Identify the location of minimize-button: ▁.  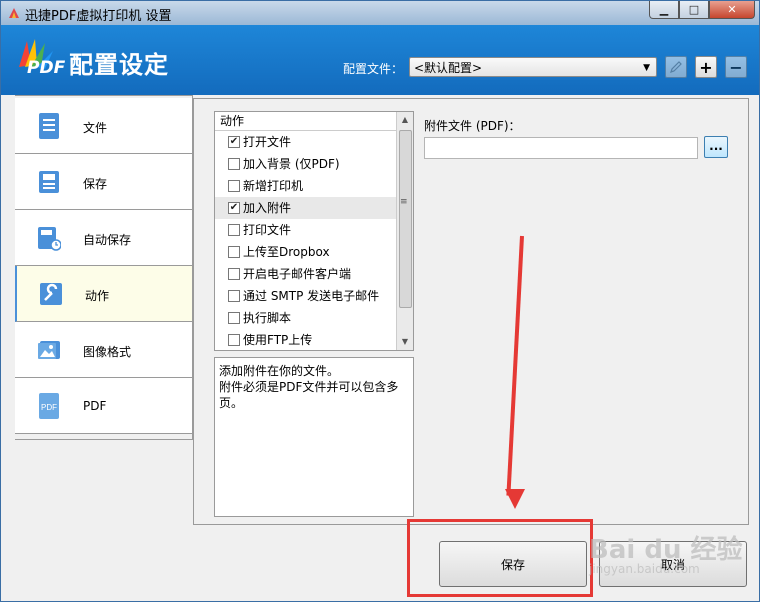
(664, 10).